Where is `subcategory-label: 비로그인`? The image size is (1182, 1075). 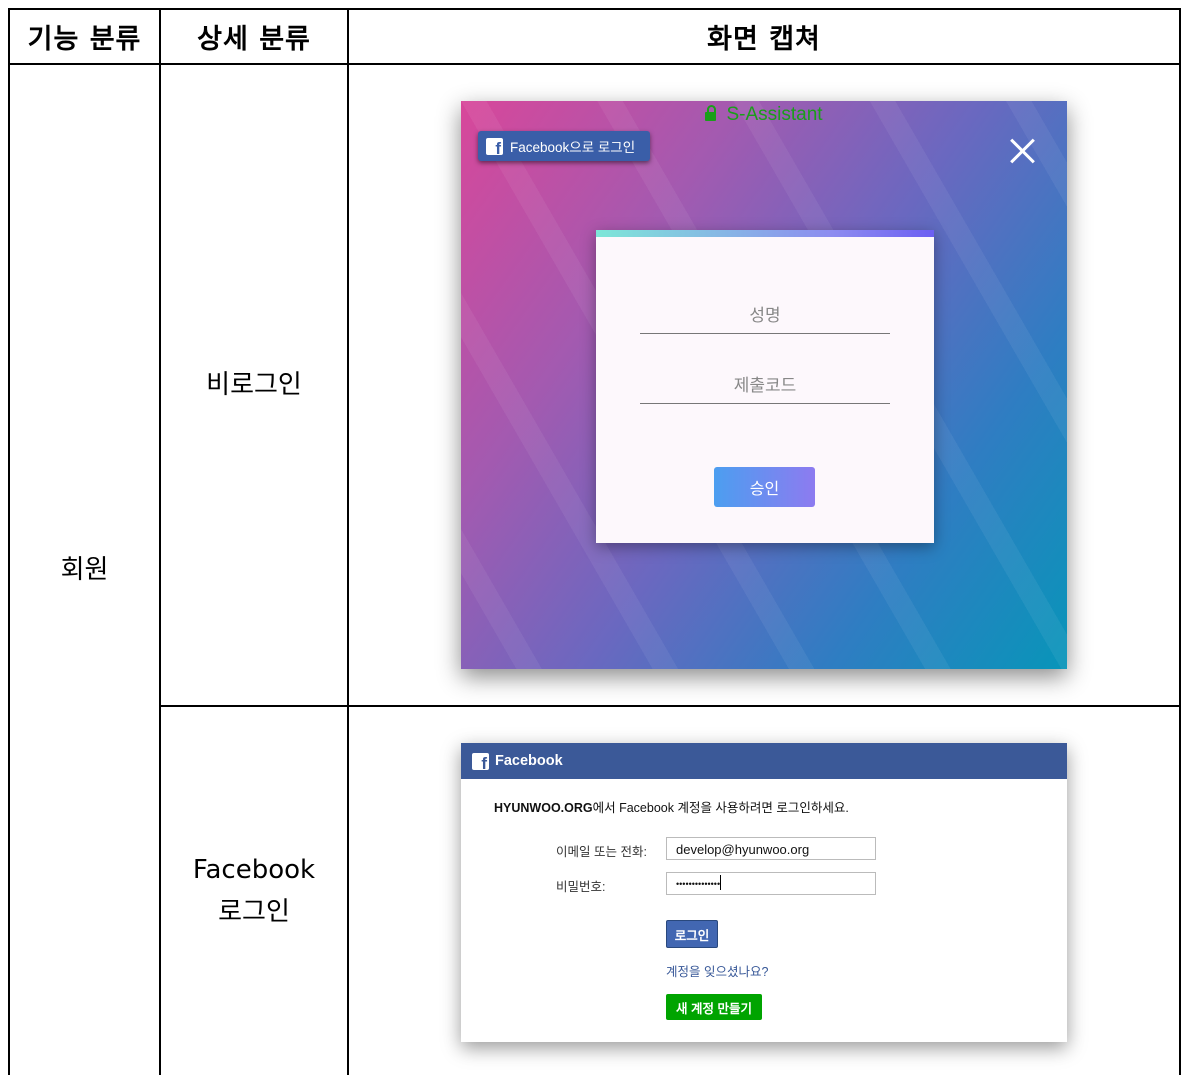
subcategory-label: 비로그인 is located at coordinates (254, 385).